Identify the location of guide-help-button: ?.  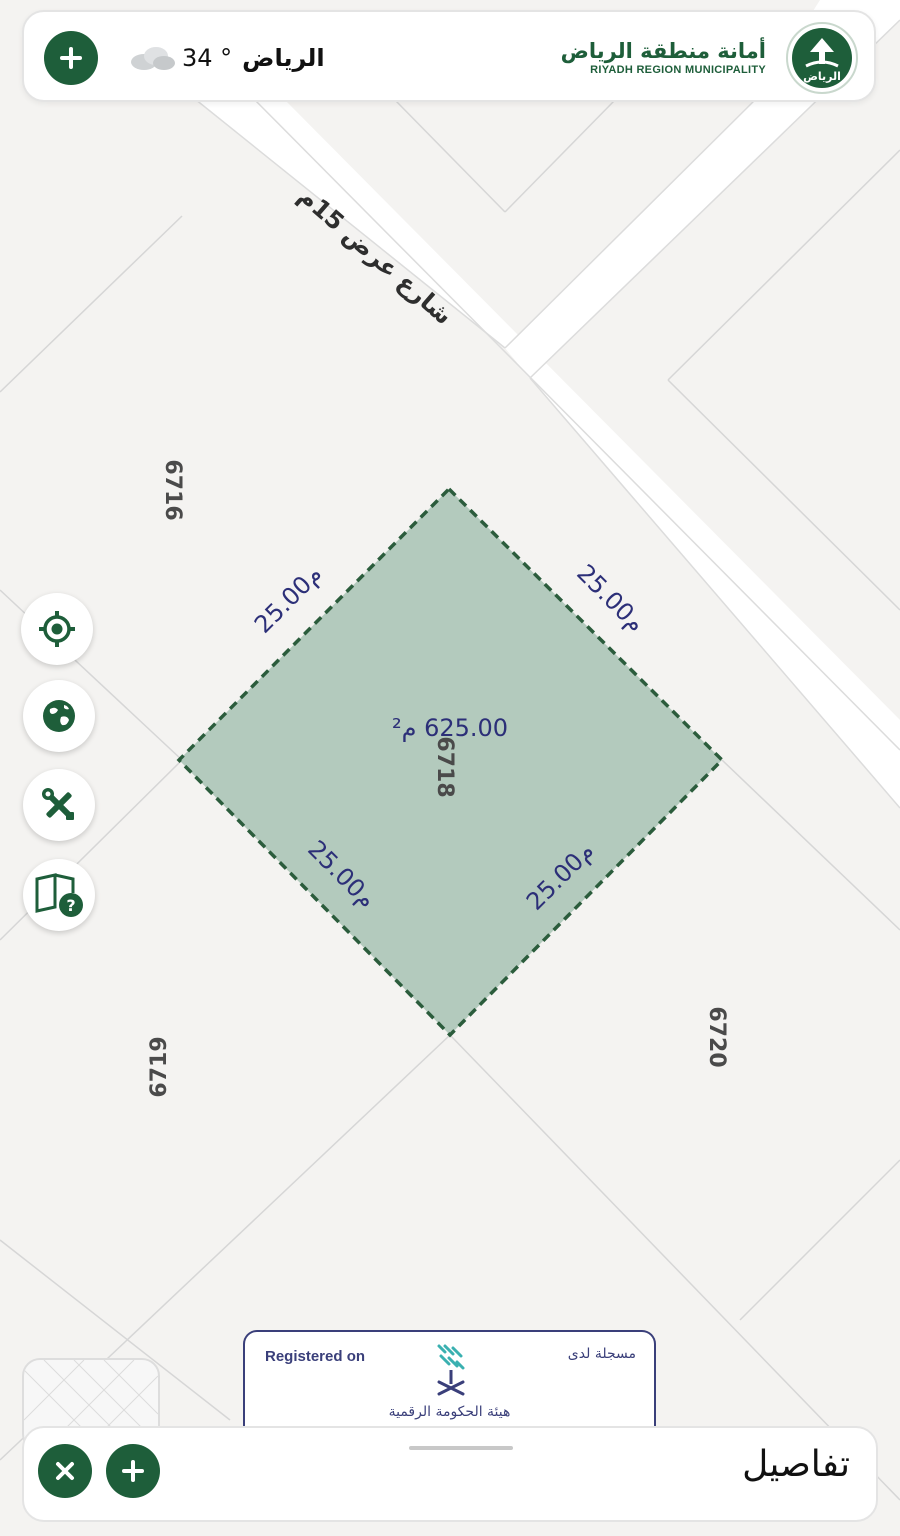
(59, 895).